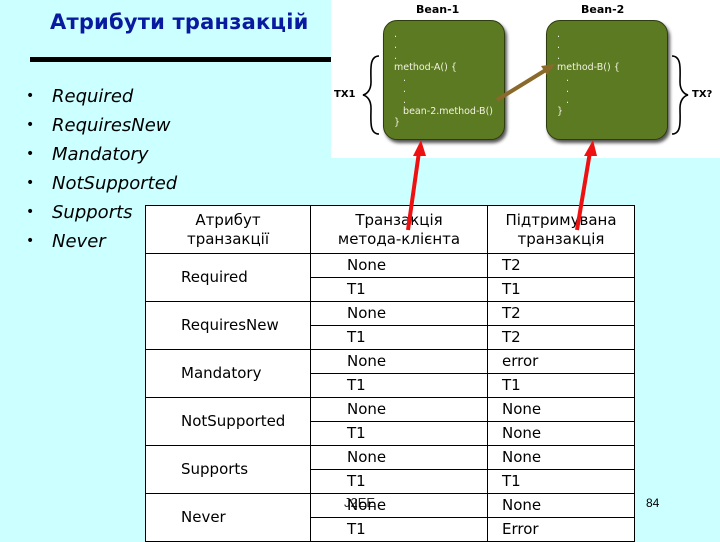 This screenshot has height=542, width=720. What do you see at coordinates (181, 59) in the screenshot?
I see `title-underline` at bounding box center [181, 59].